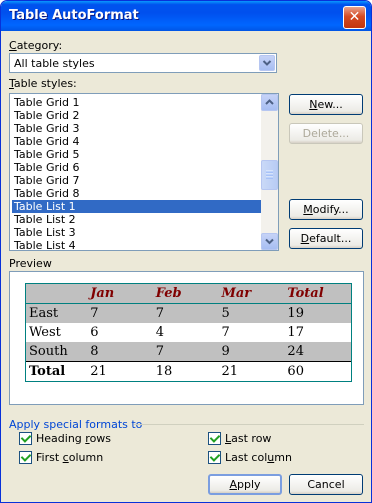  I want to click on table-cell: 9, so click(225, 351).